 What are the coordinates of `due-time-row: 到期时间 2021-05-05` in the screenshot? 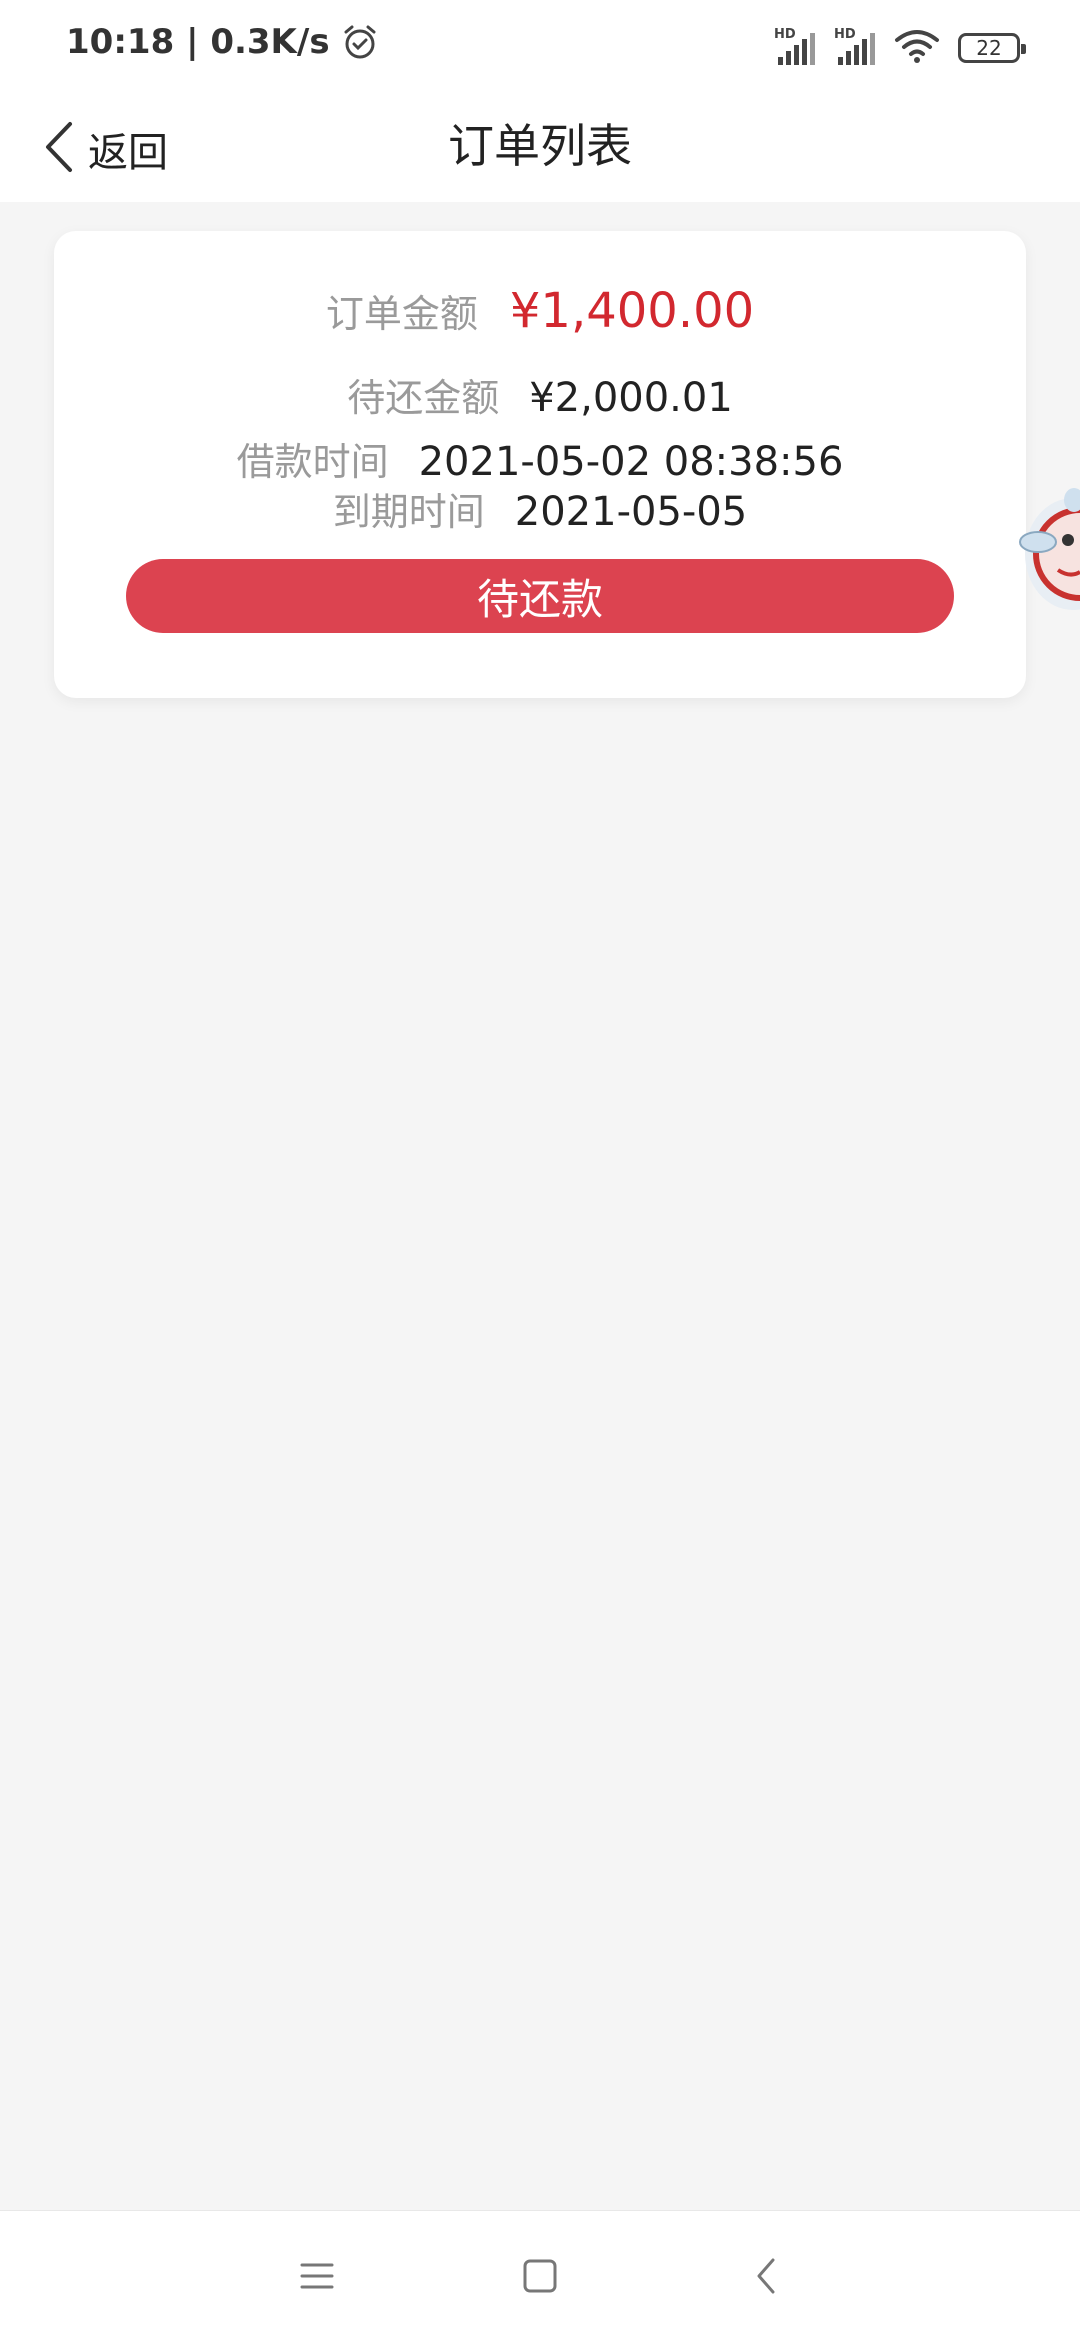 It's located at (540, 508).